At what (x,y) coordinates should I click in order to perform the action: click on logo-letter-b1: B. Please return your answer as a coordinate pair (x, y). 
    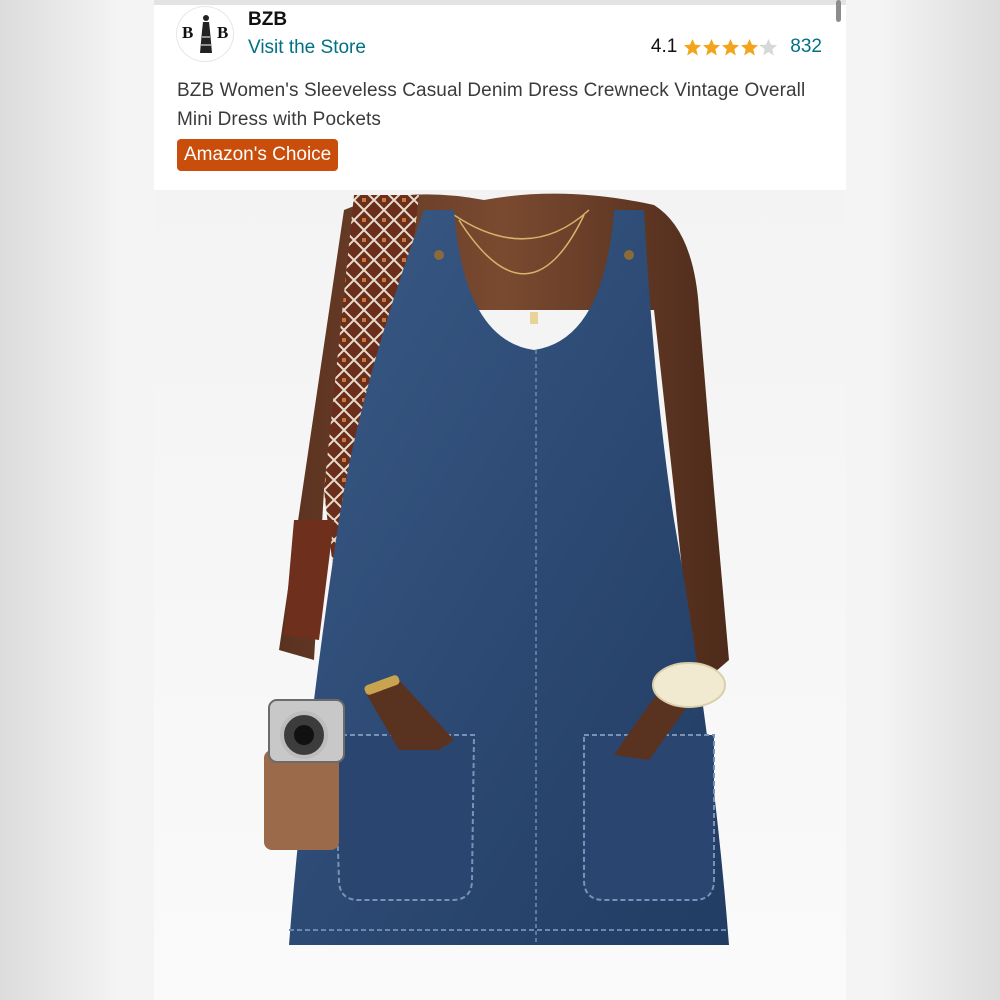
    Looking at the image, I should click on (188, 32).